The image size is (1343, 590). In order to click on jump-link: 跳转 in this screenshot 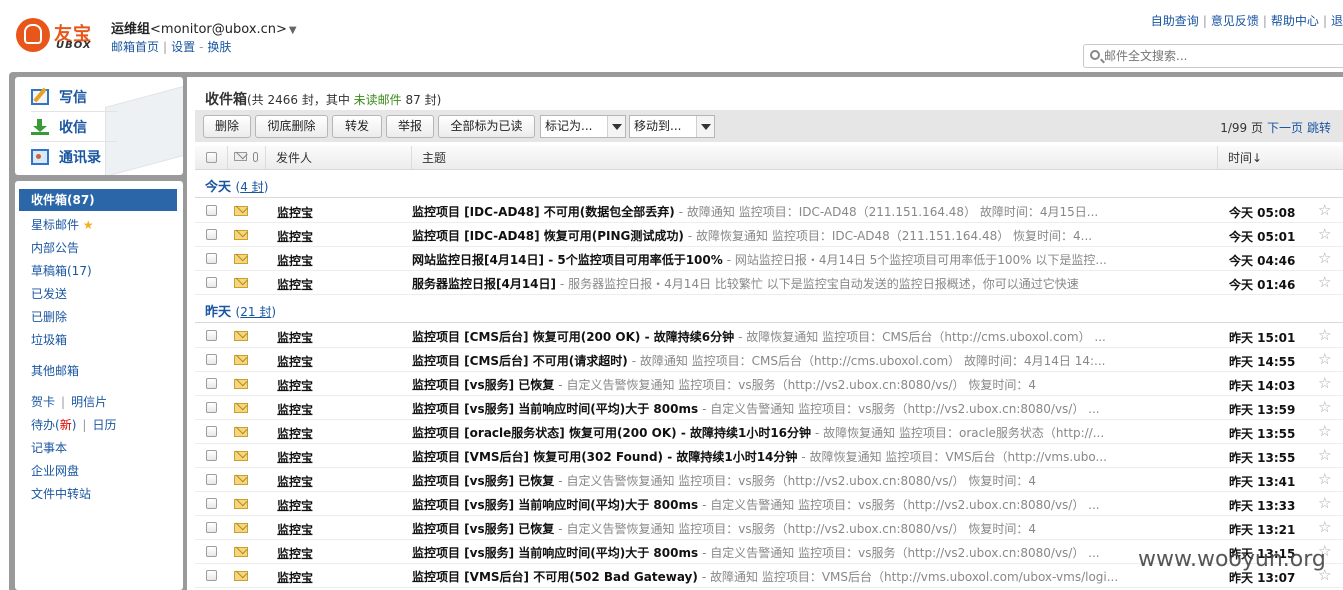, I will do `click(1319, 128)`.